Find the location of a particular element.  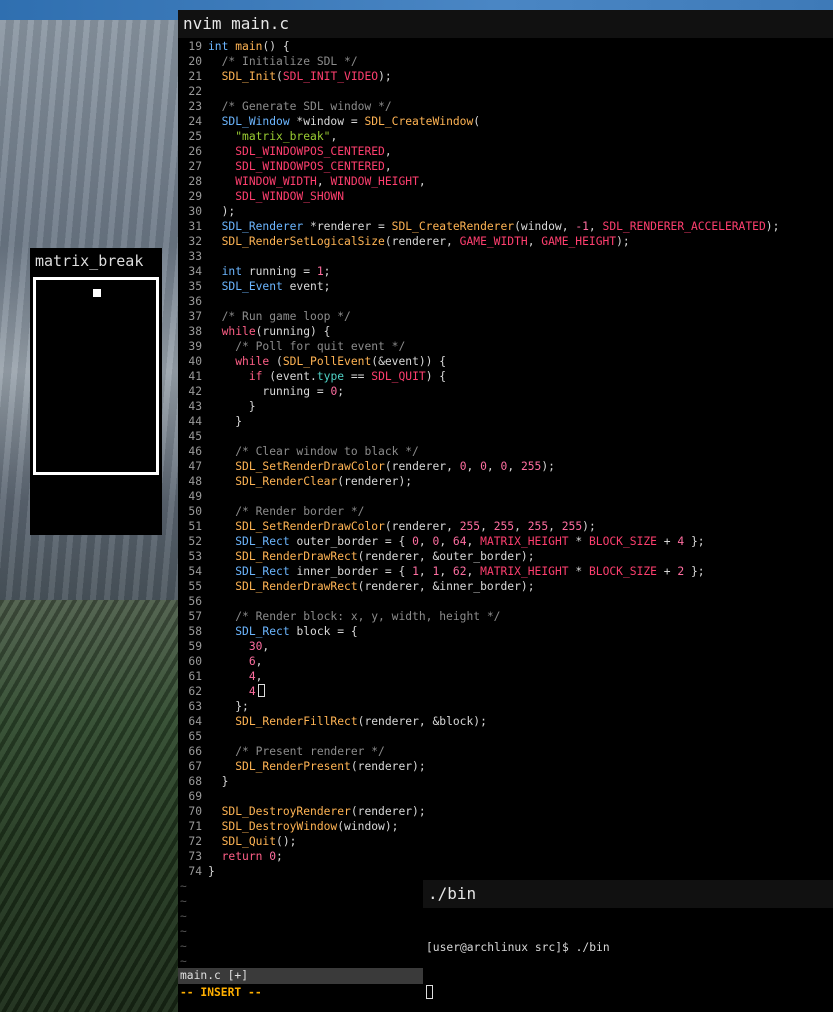

code-line: 33 is located at coordinates (505, 256).